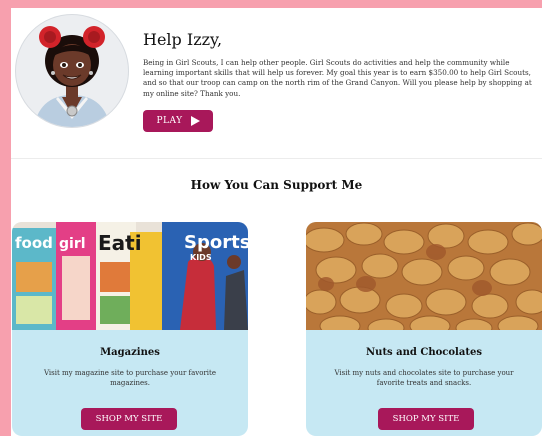 Image resolution: width=542 pixels, height=436 pixels. I want to click on magazines-image: food girl Eati Sports KIDS, so click(130, 276).